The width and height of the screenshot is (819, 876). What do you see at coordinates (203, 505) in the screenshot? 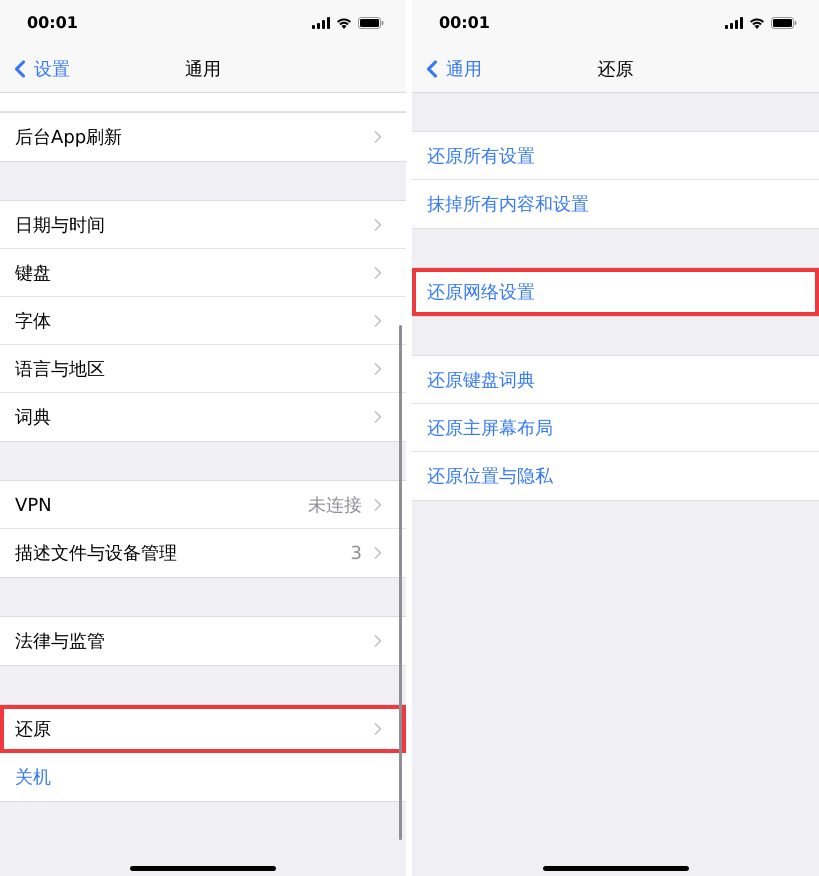
I see `settings-row: VPN 未连接` at bounding box center [203, 505].